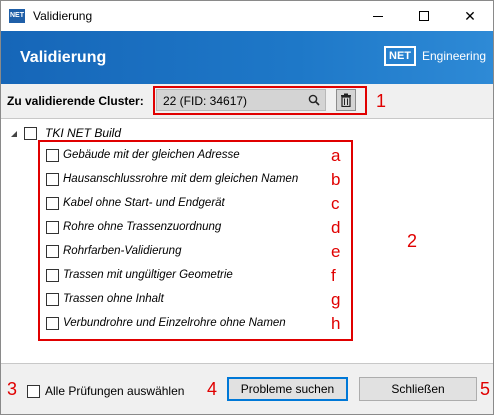  What do you see at coordinates (174, 323) in the screenshot?
I see `item-label: Verbundrohre und Einzelrohre ohne Namen` at bounding box center [174, 323].